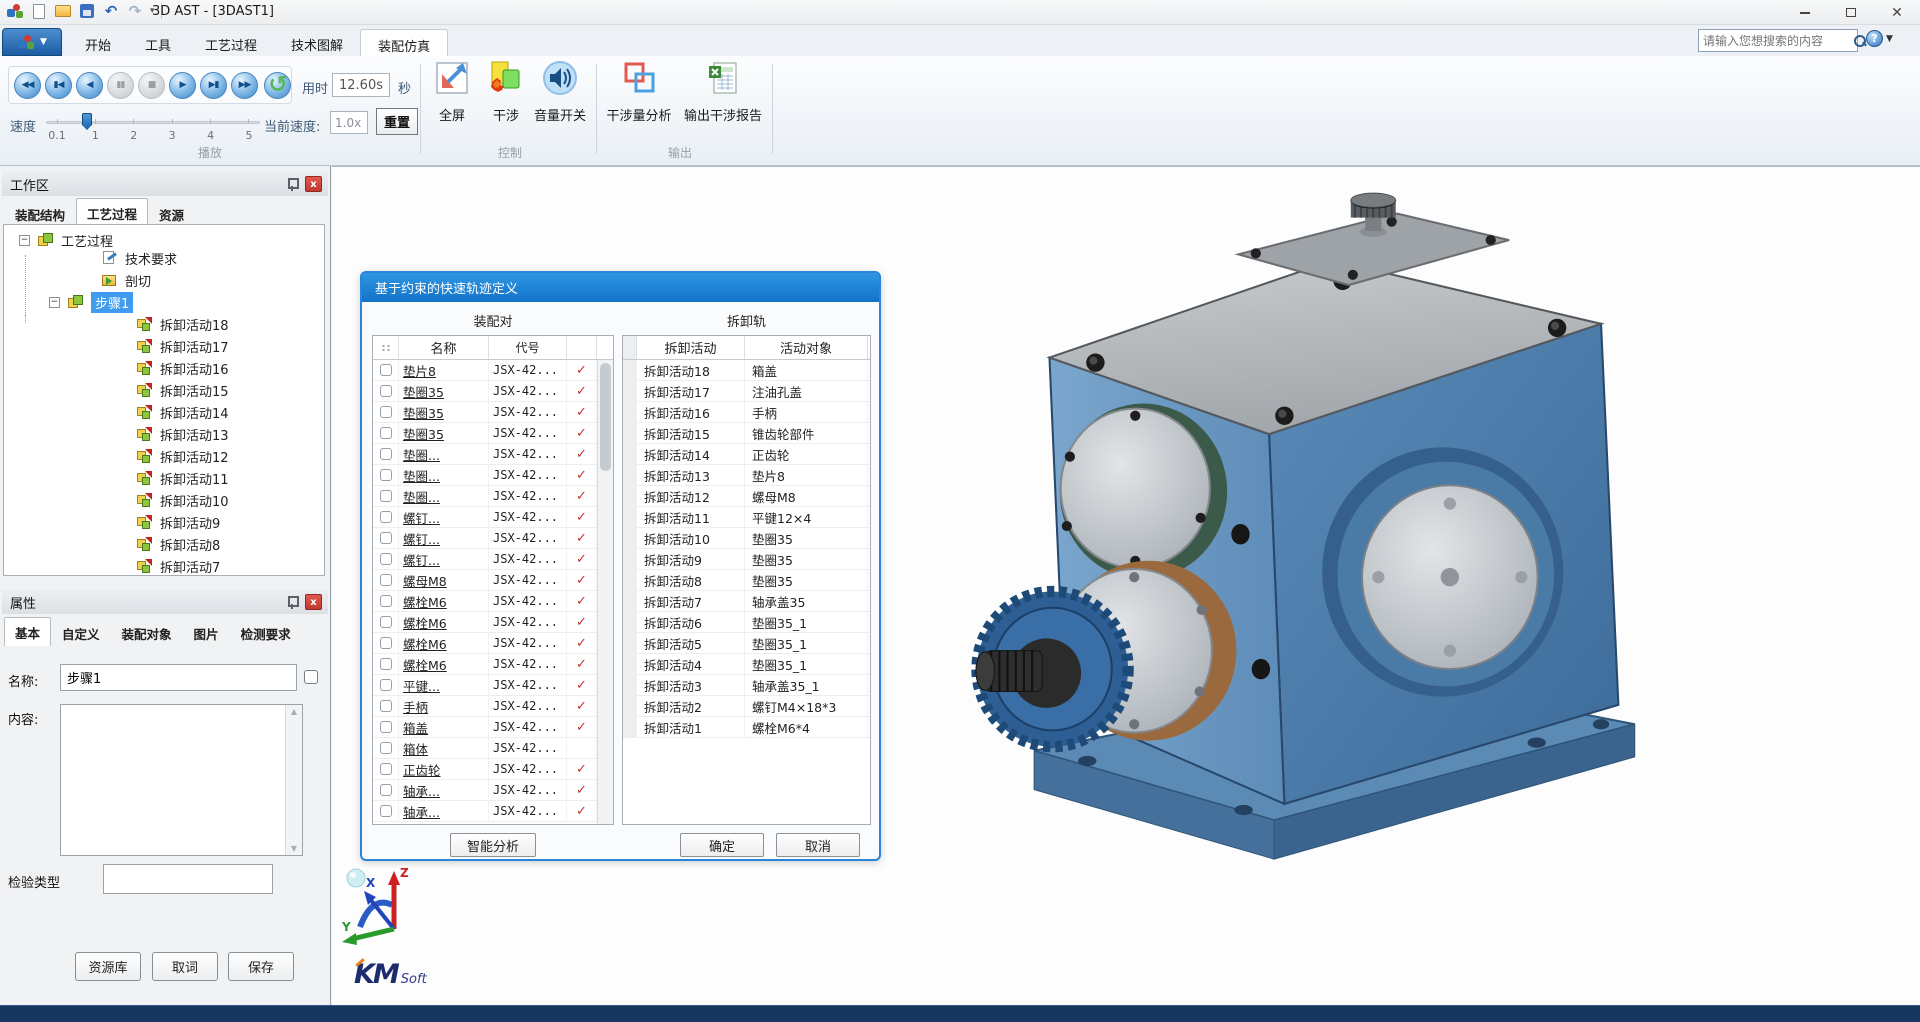 The image size is (1920, 1022). What do you see at coordinates (164, 302) in the screenshot?
I see `tree-node-step1: − 步骤1` at bounding box center [164, 302].